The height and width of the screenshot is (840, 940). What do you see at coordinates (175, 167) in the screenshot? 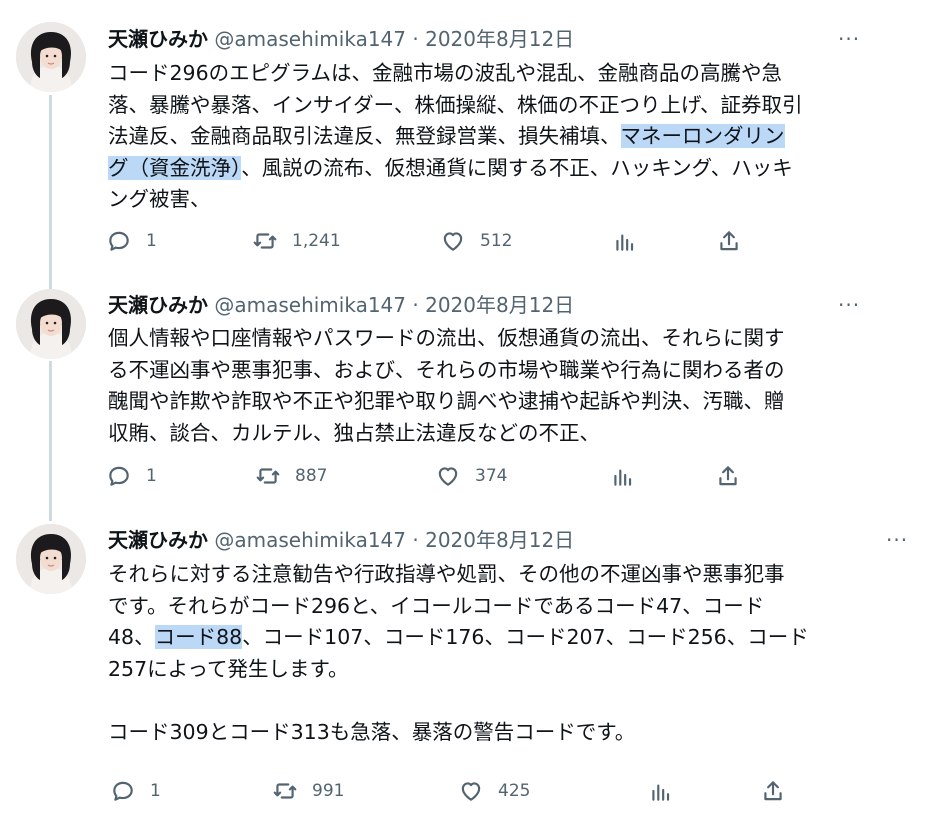
I see `highlighted-text: グ（資金洗浄）` at bounding box center [175, 167].